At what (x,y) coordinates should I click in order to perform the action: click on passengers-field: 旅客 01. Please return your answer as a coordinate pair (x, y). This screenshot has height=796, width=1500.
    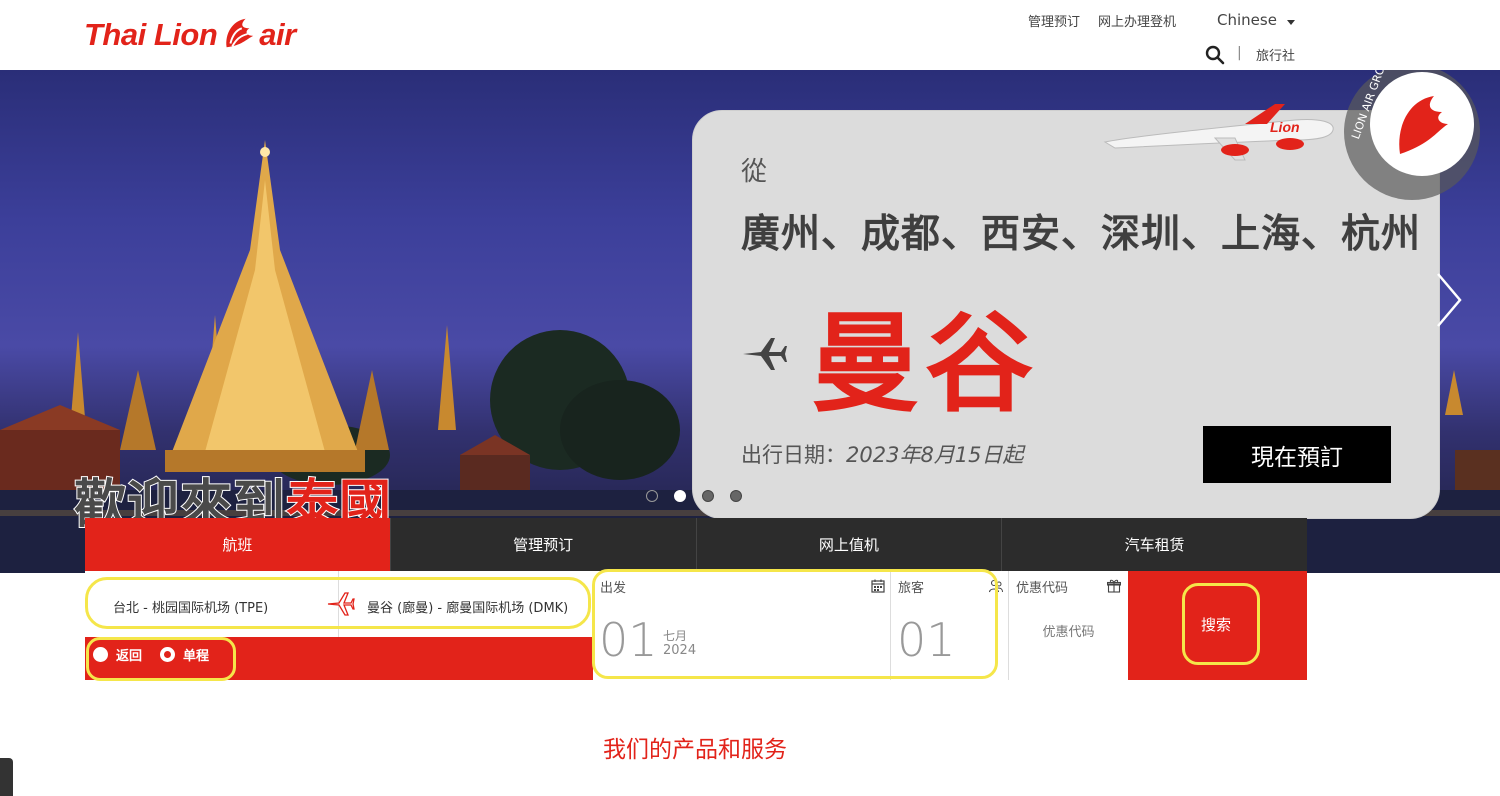
    Looking at the image, I should click on (950, 625).